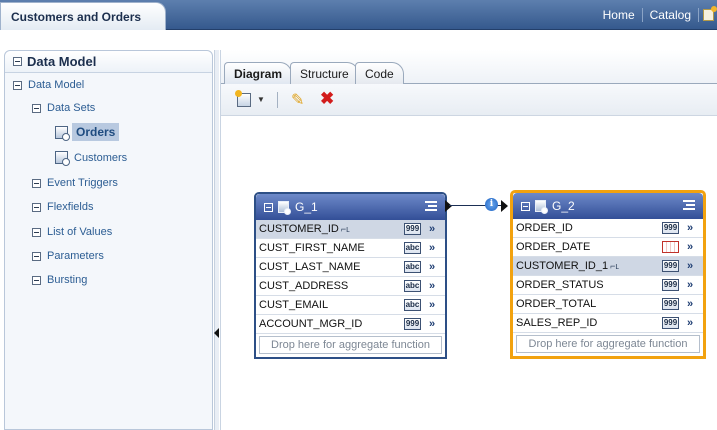  I want to click on top-links: Home Catalog, so click(656, 15).